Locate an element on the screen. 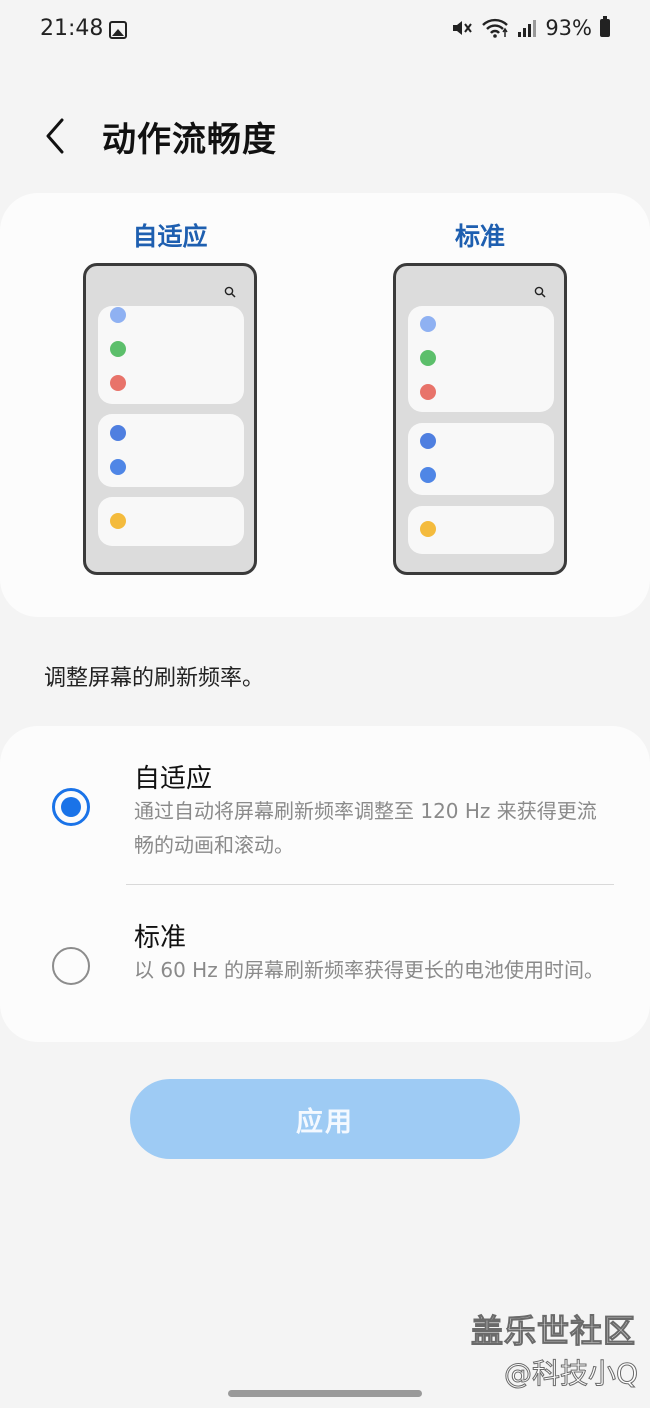 Image resolution: width=650 pixels, height=1408 pixels. option-title-standard: 标准 is located at coordinates (160, 938).